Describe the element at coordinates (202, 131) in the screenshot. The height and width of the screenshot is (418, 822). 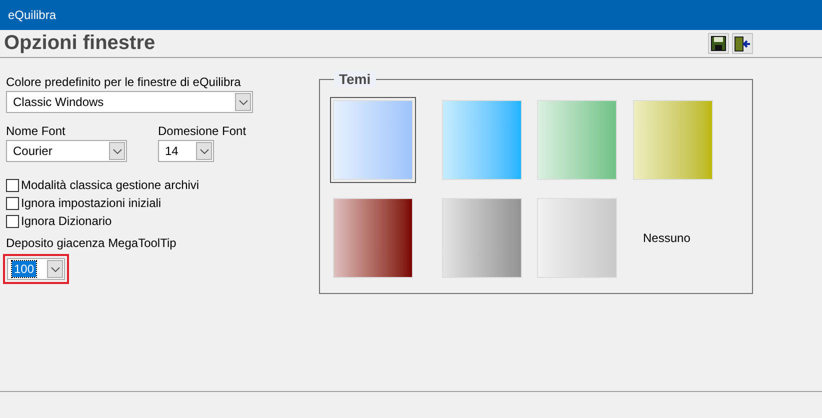
I see `field-label: Domesione Font` at that location.